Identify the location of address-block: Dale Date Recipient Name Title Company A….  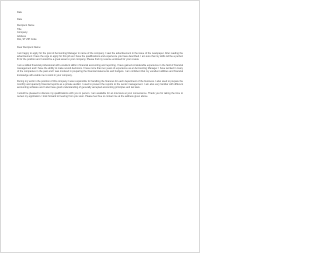
(100, 26).